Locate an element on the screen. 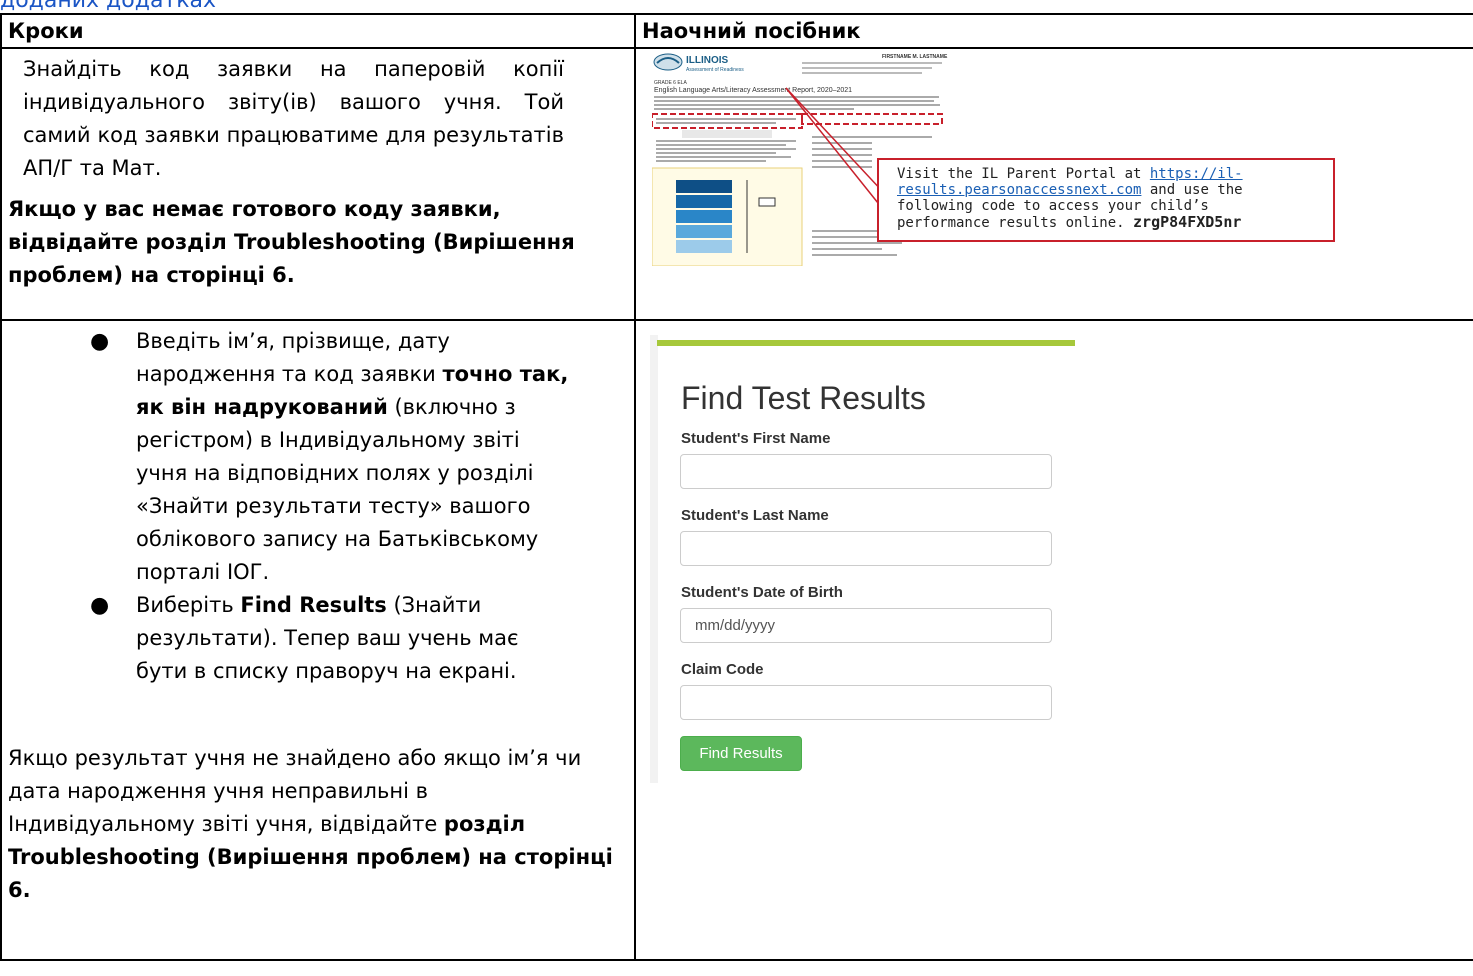 This screenshot has width=1473, height=976. first-name-input is located at coordinates (866, 471).